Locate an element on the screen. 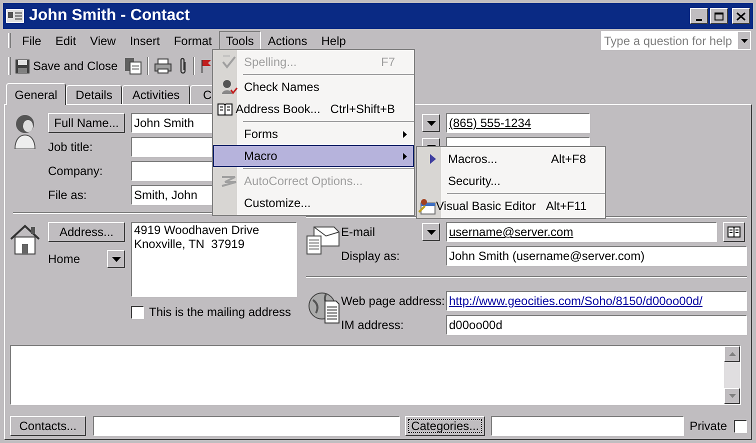 This screenshot has height=443, width=756. window-title: John Smith - Contact is located at coordinates (109, 16).